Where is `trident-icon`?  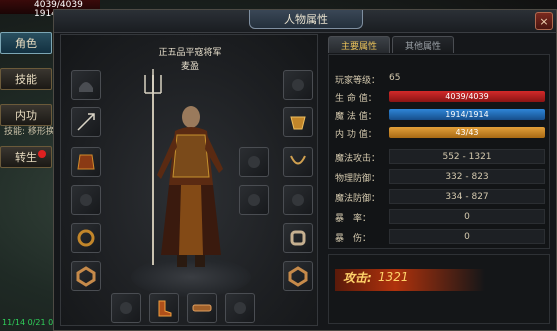 trident-icon is located at coordinates (86, 122).